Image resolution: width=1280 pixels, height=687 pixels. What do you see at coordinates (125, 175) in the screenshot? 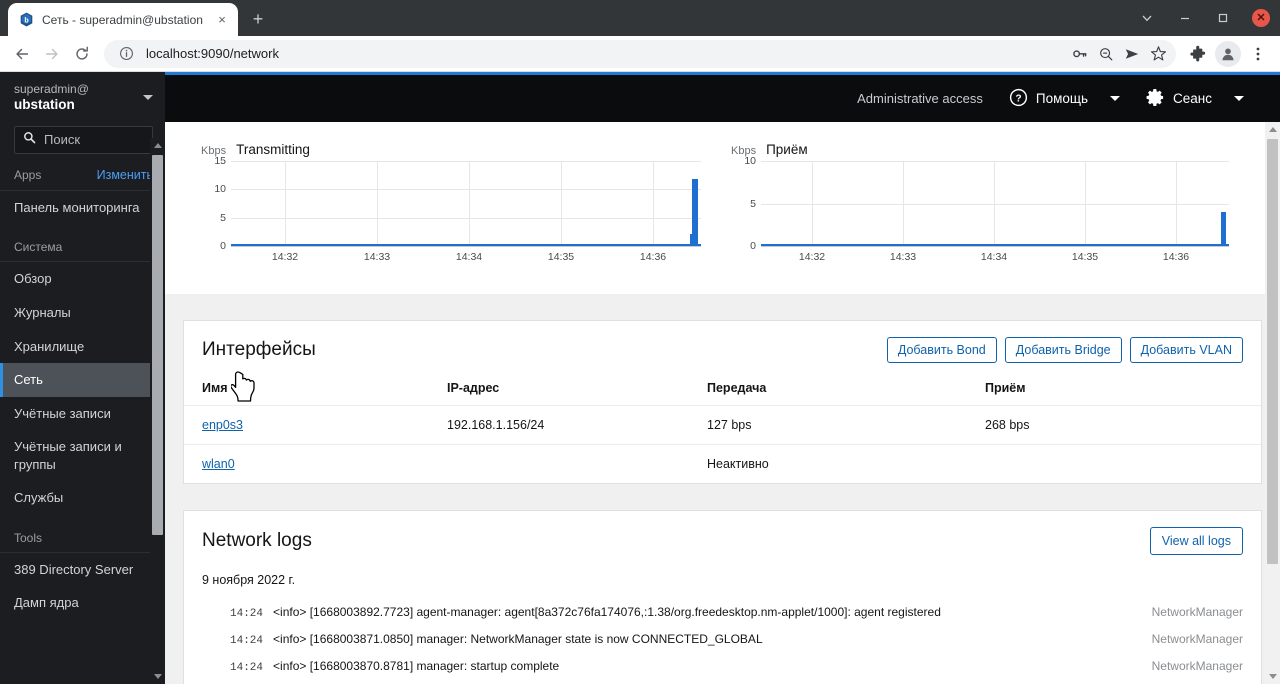
I see `sidebar-apps-edit-link: Изменить` at bounding box center [125, 175].